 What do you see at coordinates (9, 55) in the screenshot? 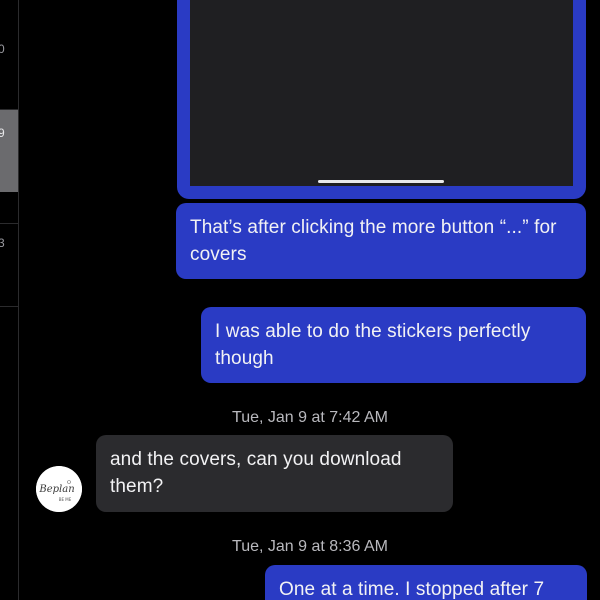
I see `conversation-list-item: 0` at bounding box center [9, 55].